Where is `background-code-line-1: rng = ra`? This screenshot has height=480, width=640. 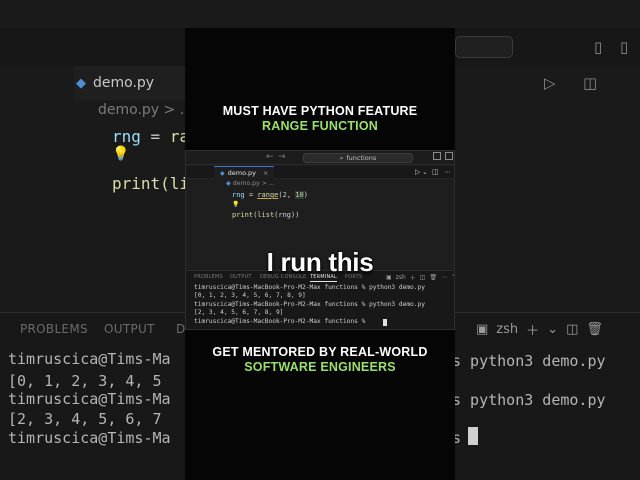 background-code-line-1: rng = ra is located at coordinates (151, 136).